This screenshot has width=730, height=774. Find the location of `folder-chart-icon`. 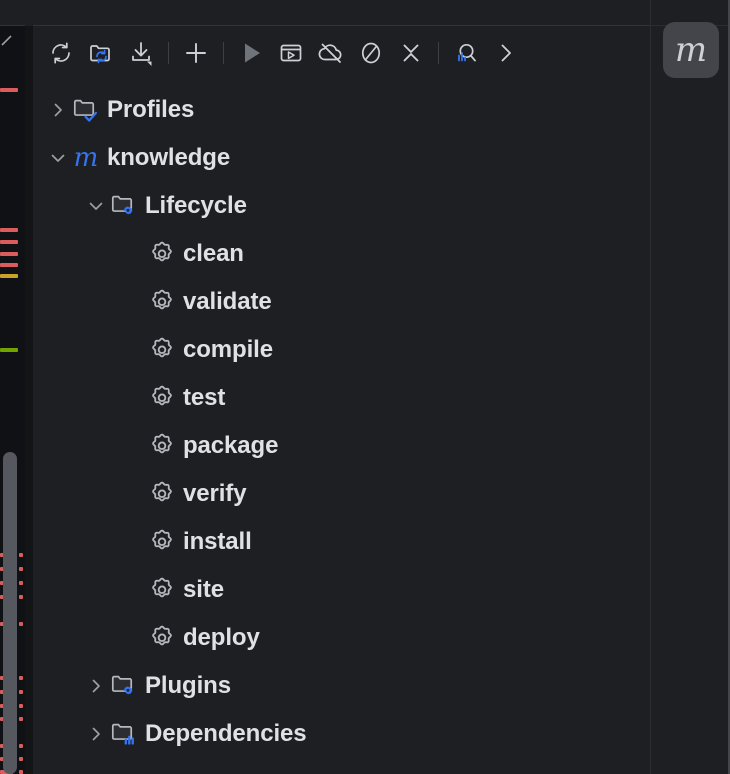

folder-chart-icon is located at coordinates (124, 734).